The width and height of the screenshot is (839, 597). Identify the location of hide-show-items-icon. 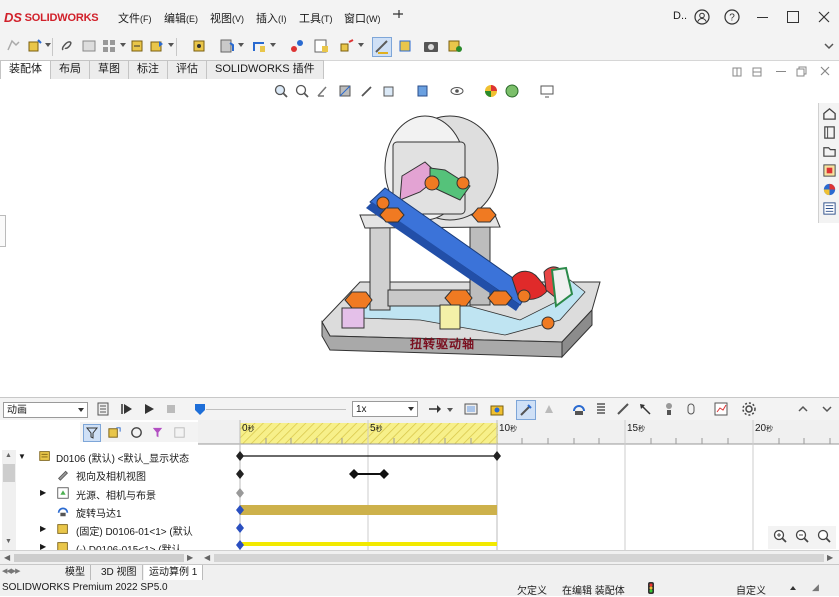
(457, 91).